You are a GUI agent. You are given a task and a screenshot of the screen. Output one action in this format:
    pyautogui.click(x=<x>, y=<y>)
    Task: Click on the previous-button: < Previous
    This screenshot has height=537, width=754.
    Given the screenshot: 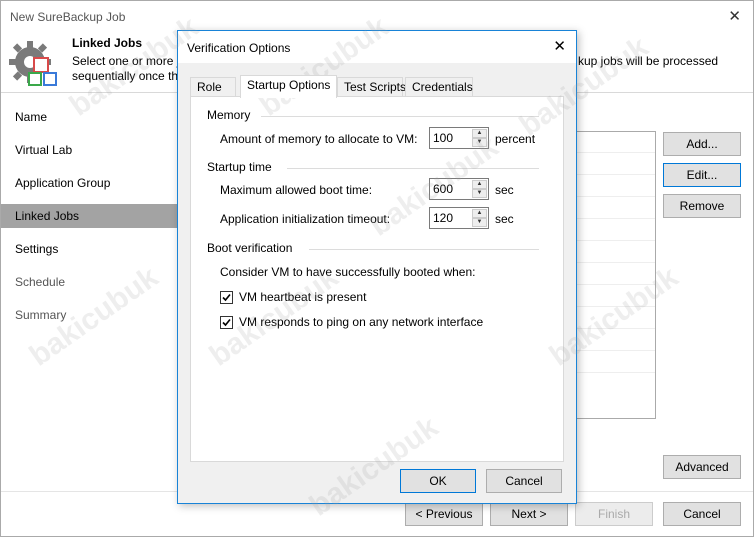 What is the action you would take?
    pyautogui.click(x=444, y=514)
    